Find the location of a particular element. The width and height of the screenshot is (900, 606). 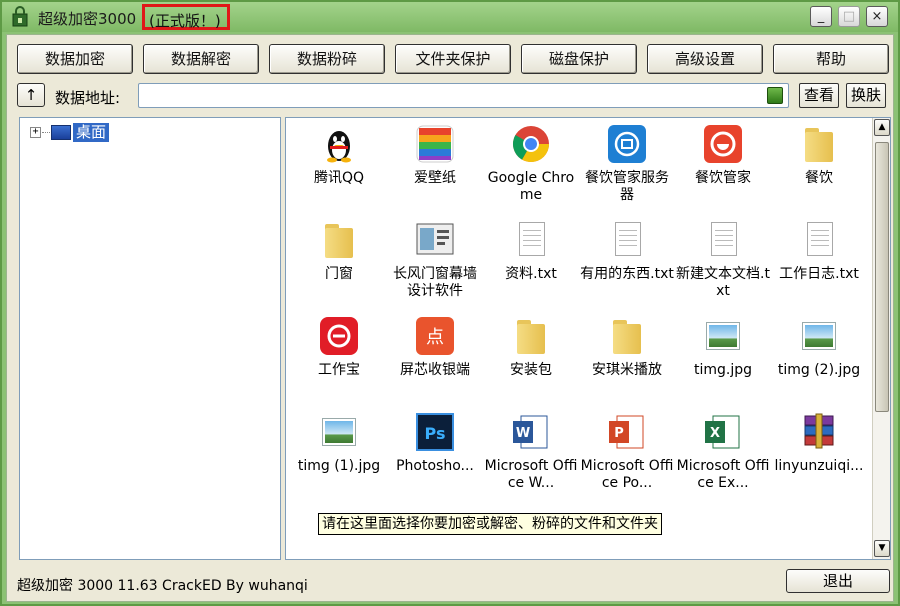

file-item: 点屏芯收银端 is located at coordinates (435, 347).